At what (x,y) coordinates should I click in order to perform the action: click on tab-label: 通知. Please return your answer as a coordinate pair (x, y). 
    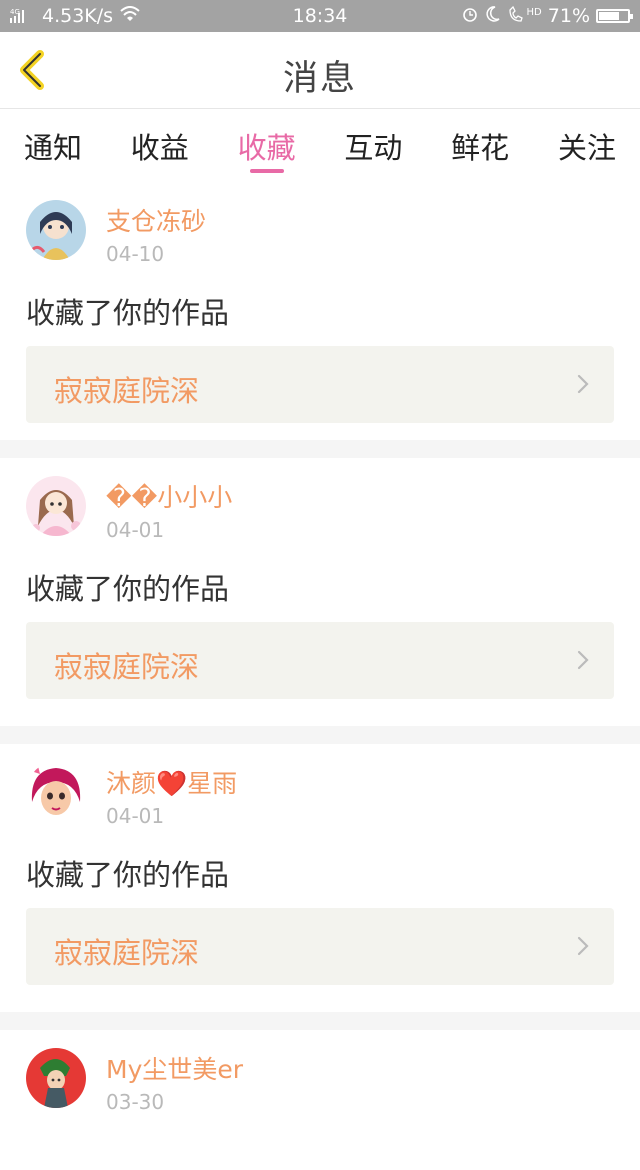
    Looking at the image, I should click on (52, 148).